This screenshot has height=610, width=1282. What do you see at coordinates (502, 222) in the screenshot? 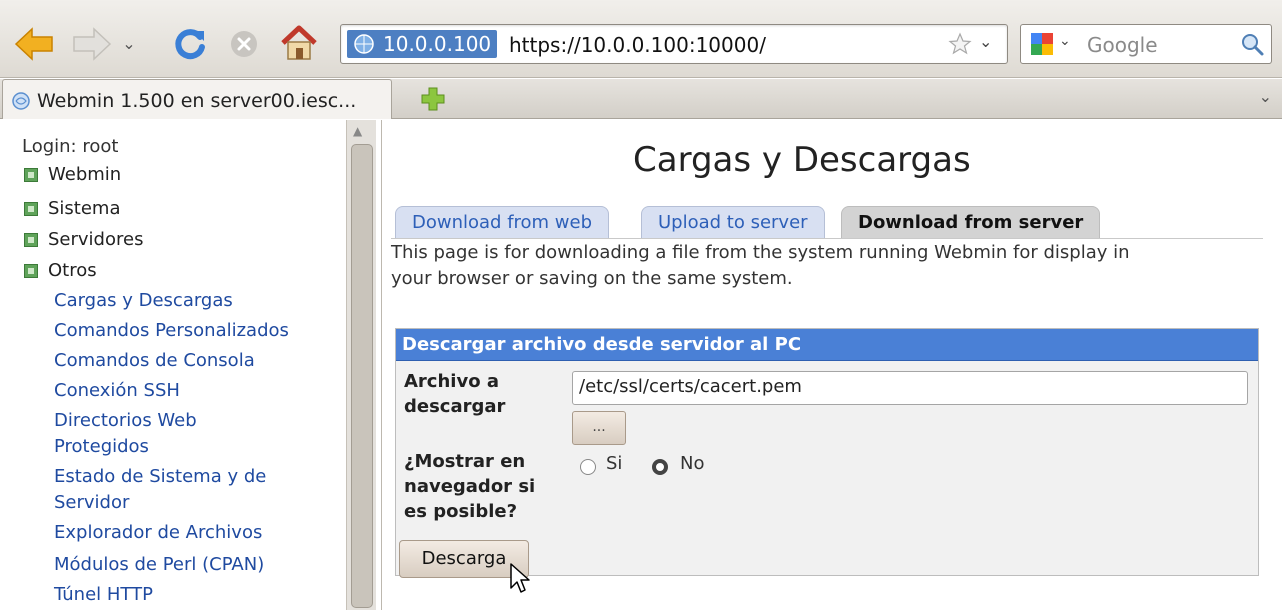
I see `tab-download-from-web: Download from web` at bounding box center [502, 222].